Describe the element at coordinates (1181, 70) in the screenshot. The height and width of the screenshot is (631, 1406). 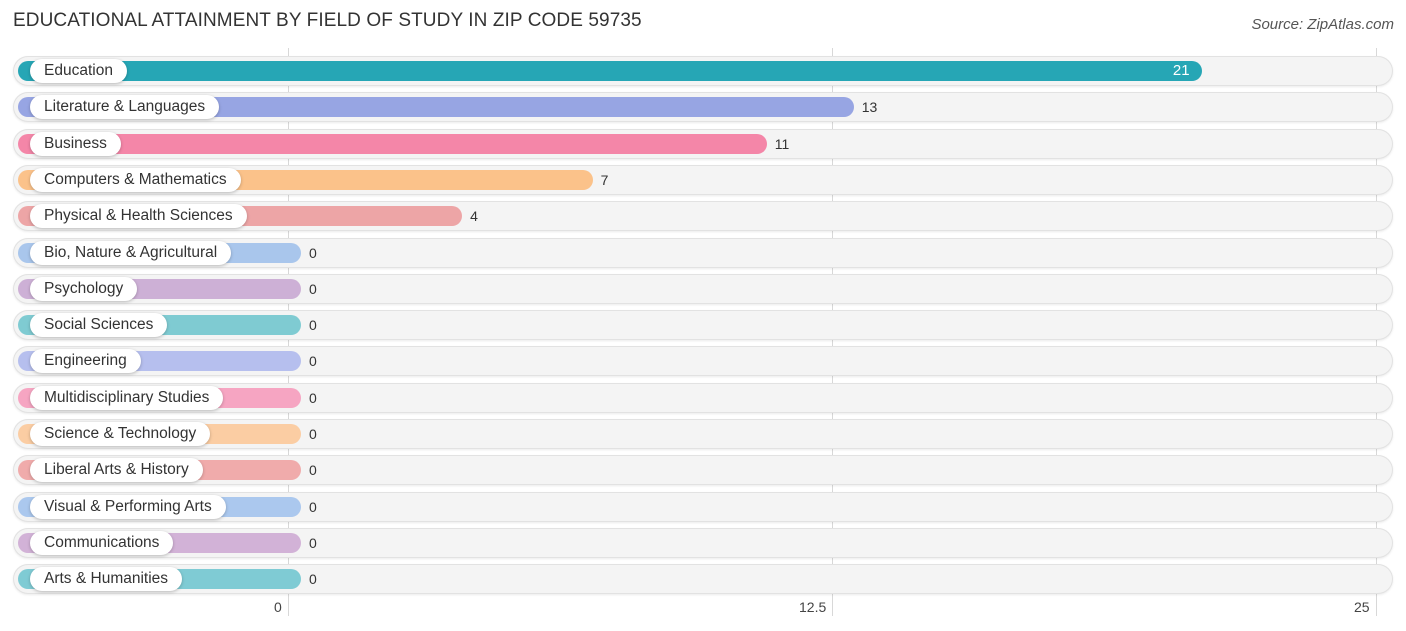
I see `value-label: 21` at that location.